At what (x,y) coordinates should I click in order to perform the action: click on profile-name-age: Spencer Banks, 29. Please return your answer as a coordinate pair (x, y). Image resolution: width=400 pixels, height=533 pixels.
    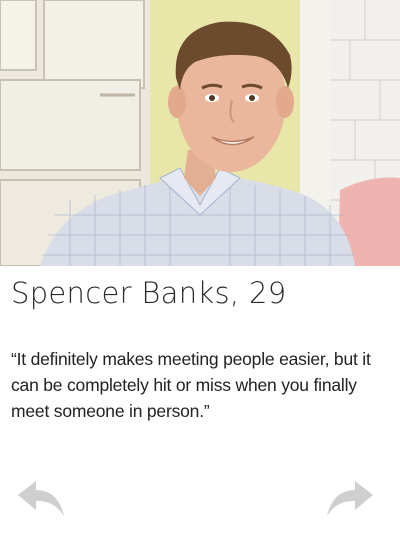
    Looking at the image, I should click on (148, 293).